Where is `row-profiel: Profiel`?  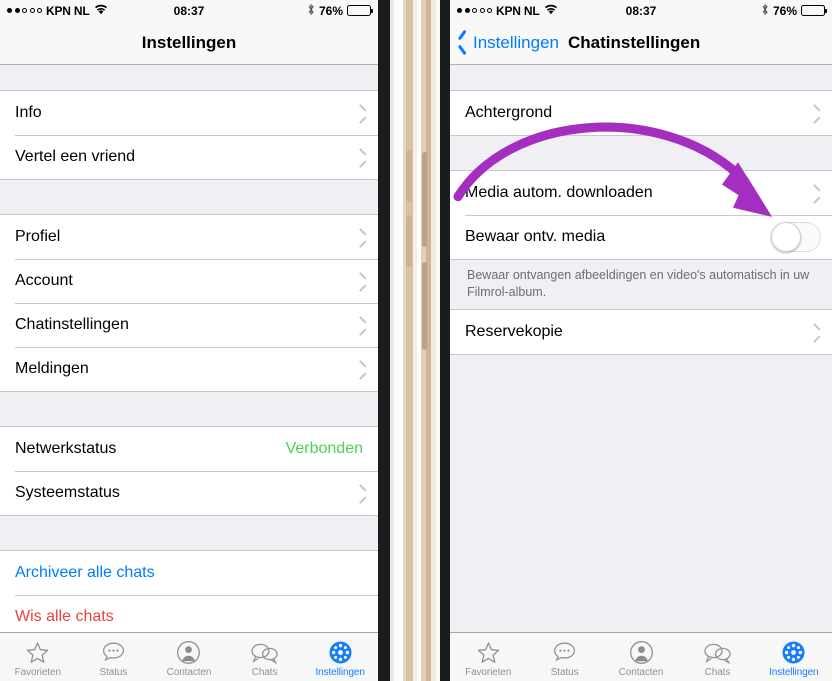
row-profiel: Profiel is located at coordinates (189, 237).